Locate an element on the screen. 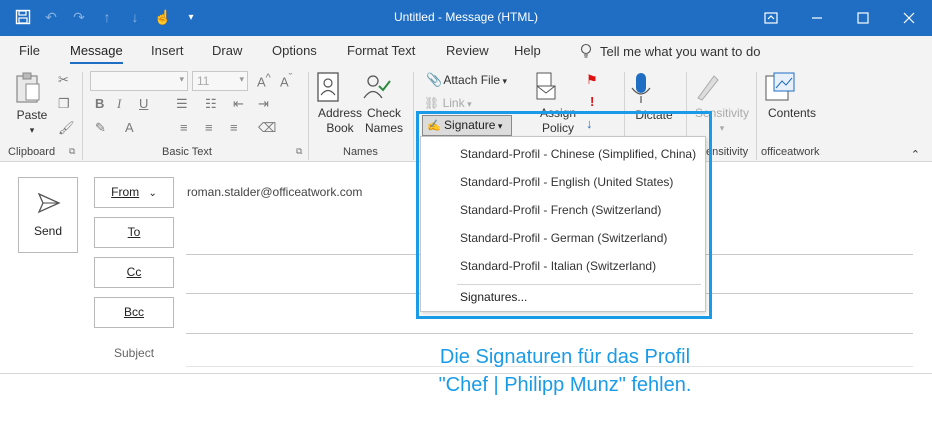  tell-me-label: Tell me what you want to do is located at coordinates (680, 51).